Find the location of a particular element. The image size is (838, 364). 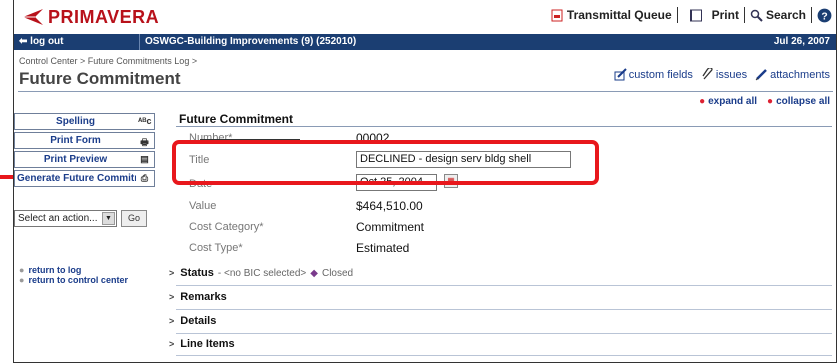

top-toolbar: Transmittal Queue Print Search ? is located at coordinates (691, 15).